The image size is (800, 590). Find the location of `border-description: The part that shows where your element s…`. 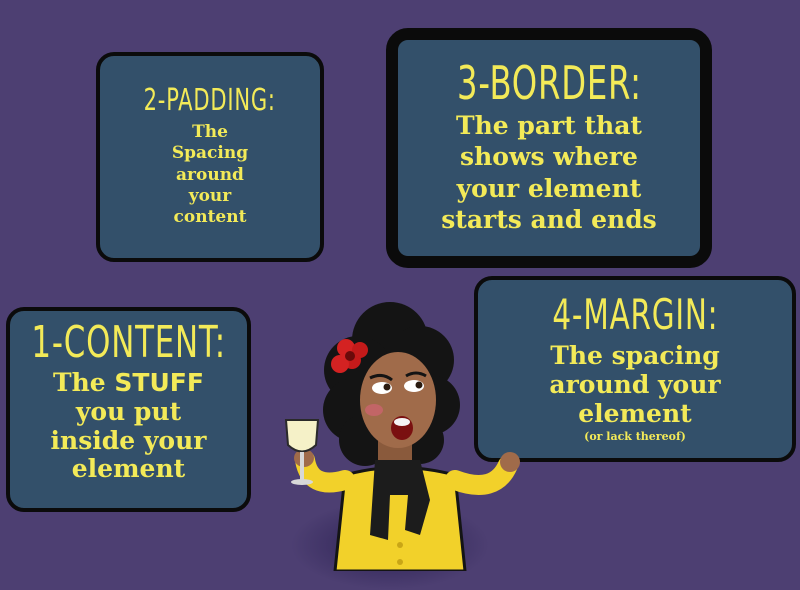

border-description: The part that shows where your element s… is located at coordinates (549, 172).